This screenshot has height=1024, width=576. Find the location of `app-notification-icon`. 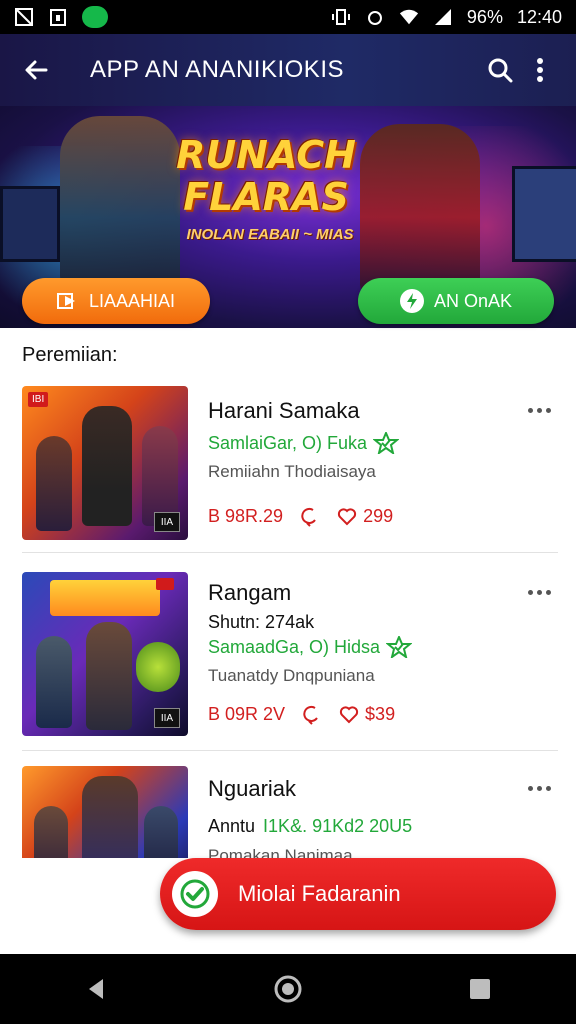

app-notification-icon is located at coordinates (95, 17).